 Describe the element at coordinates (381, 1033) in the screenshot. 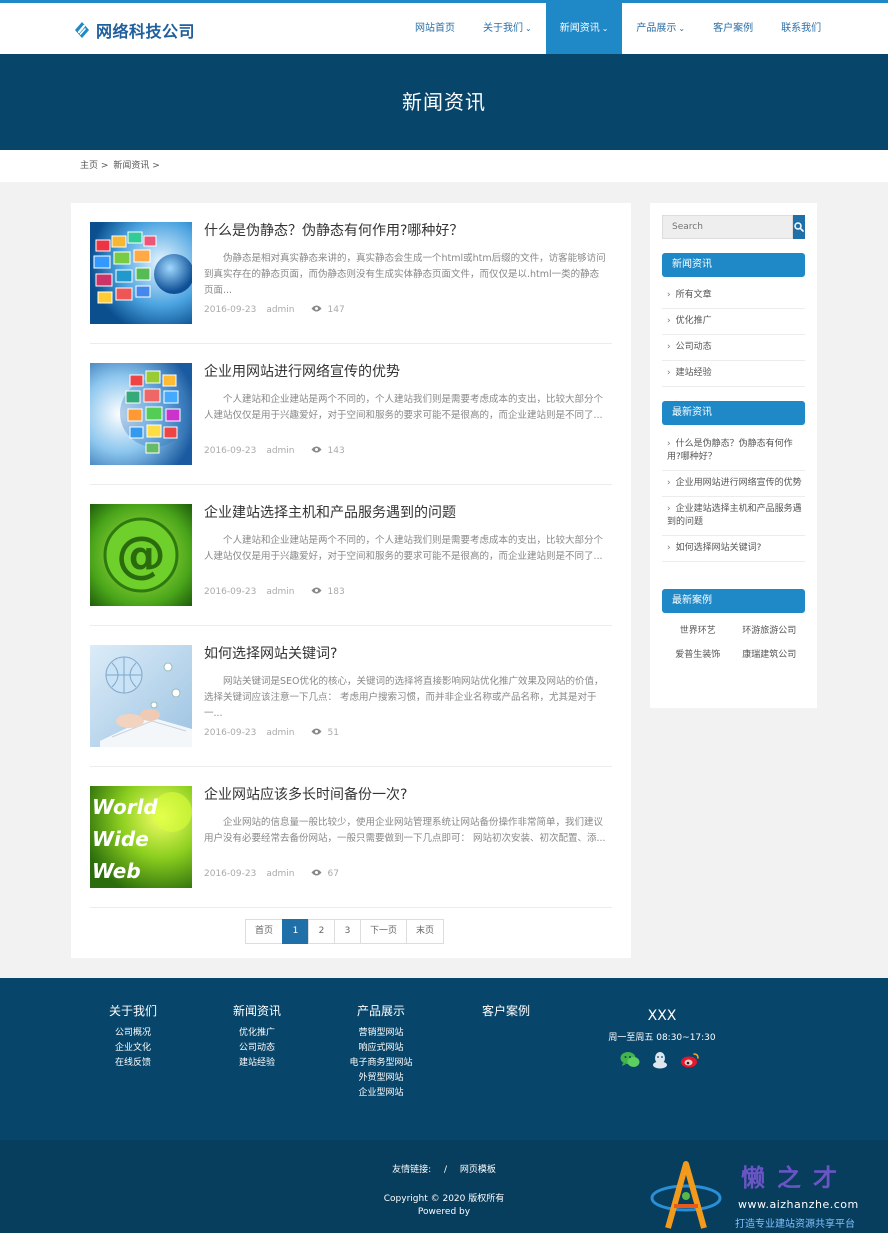

I see `footer-link: 营销型网站` at that location.